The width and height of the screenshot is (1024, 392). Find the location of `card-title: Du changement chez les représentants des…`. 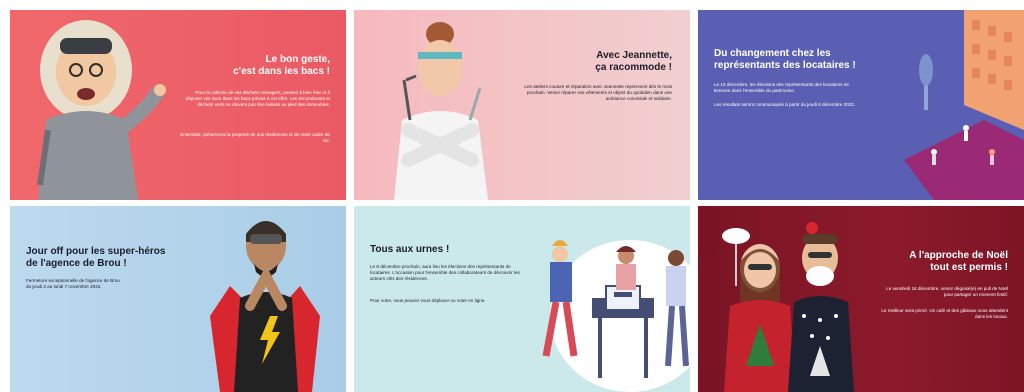

card-title: Du changement chez les représentants des… is located at coordinates (785, 60).